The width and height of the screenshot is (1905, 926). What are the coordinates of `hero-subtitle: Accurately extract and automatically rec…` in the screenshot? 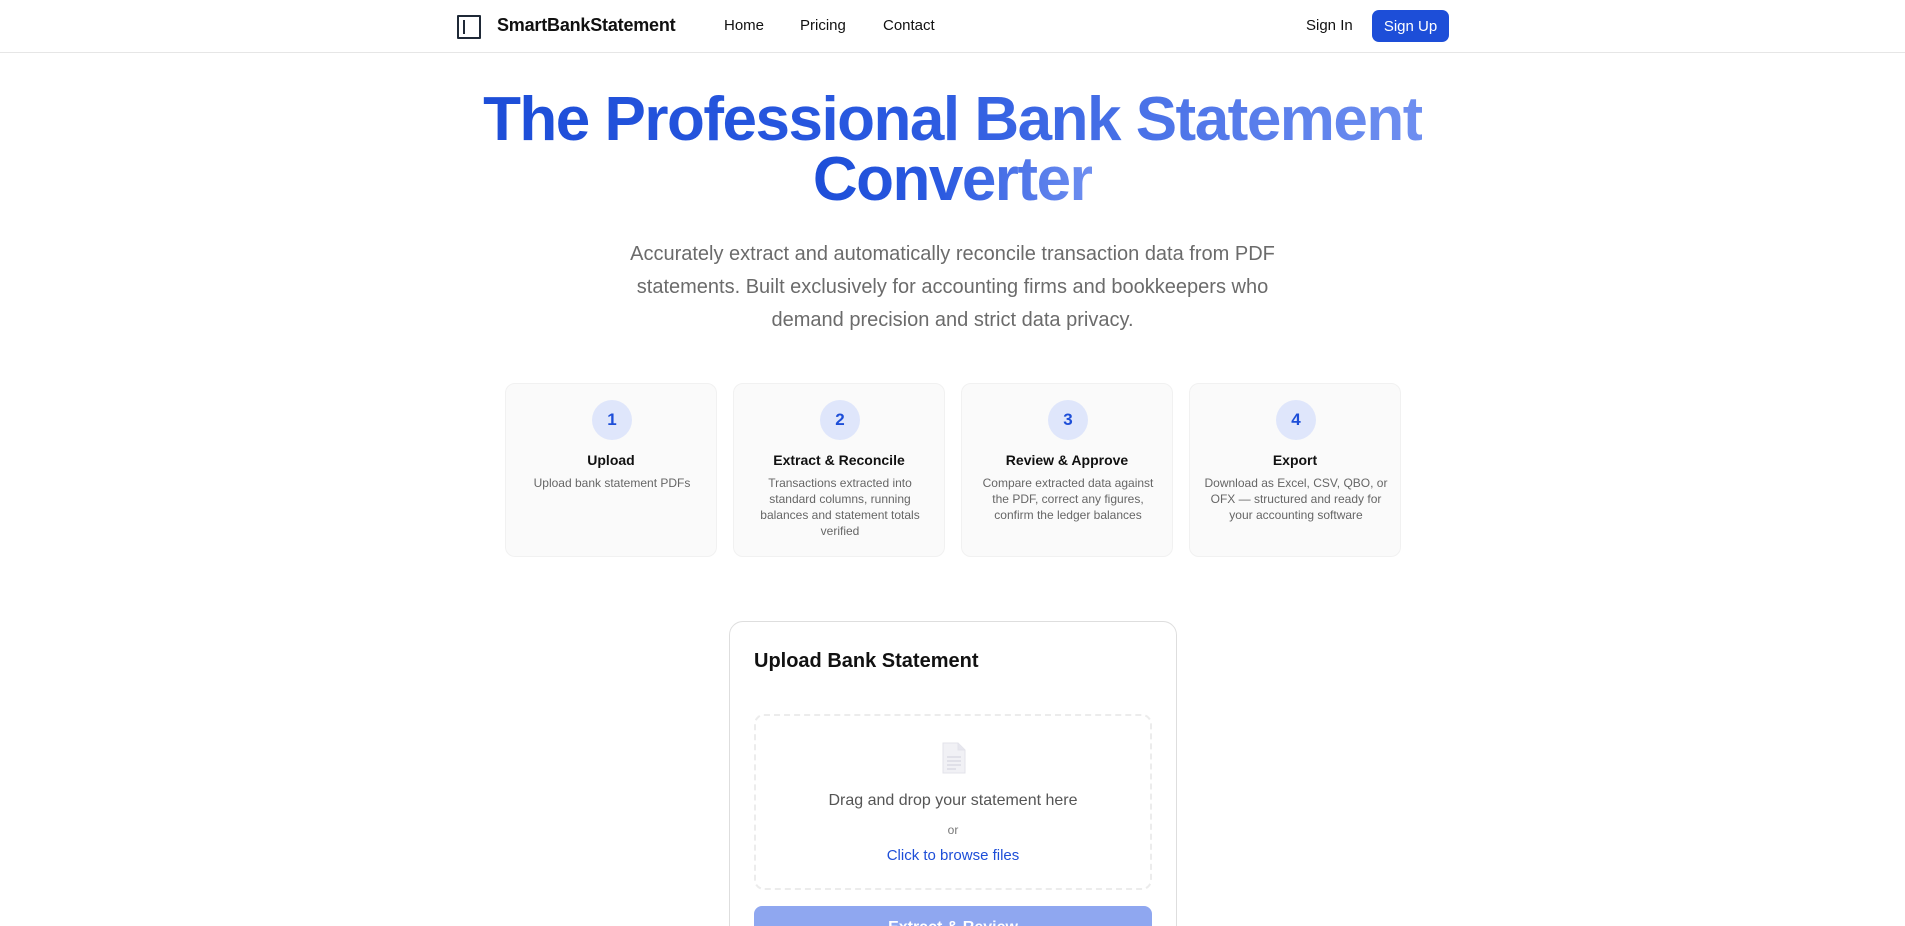 It's located at (952, 287).